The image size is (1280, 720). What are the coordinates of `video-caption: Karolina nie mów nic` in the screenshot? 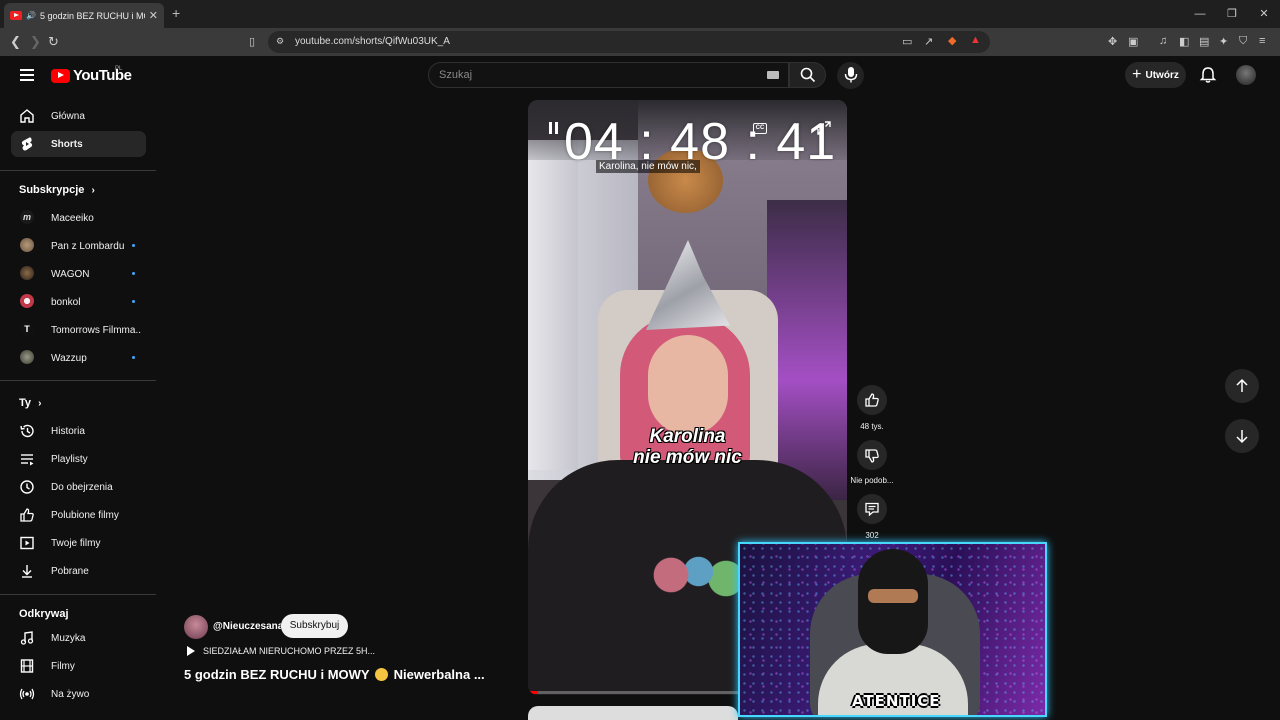 It's located at (687, 447).